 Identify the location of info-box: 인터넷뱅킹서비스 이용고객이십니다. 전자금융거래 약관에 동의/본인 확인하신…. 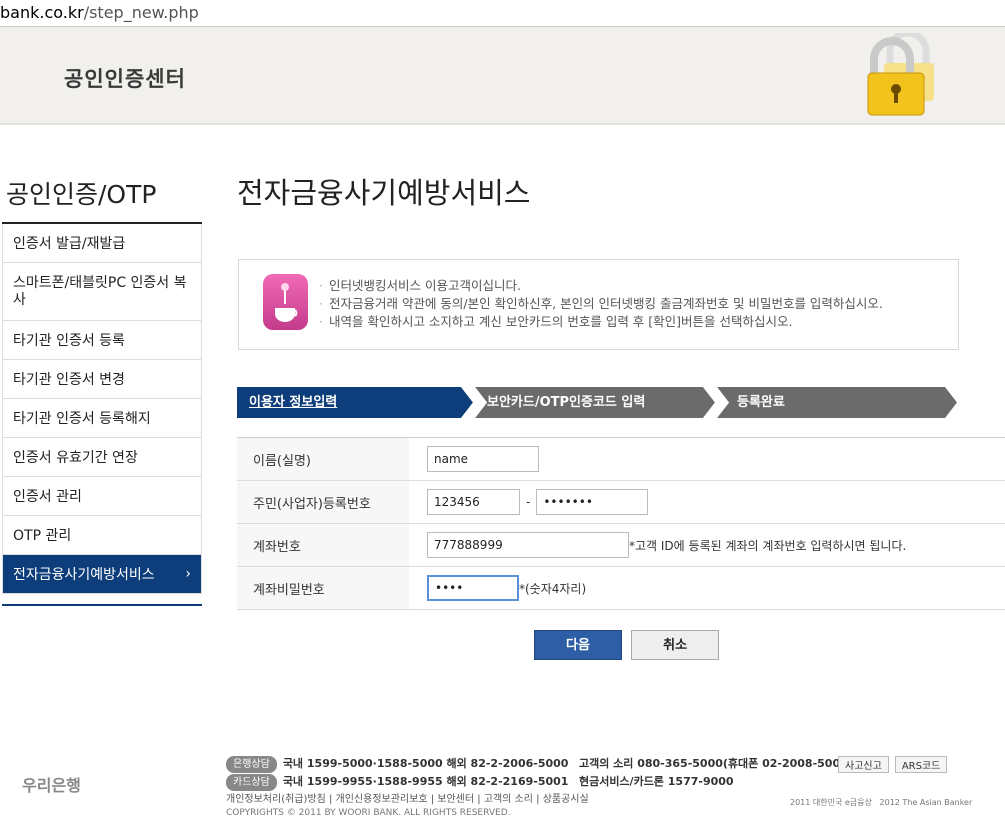
(598, 304).